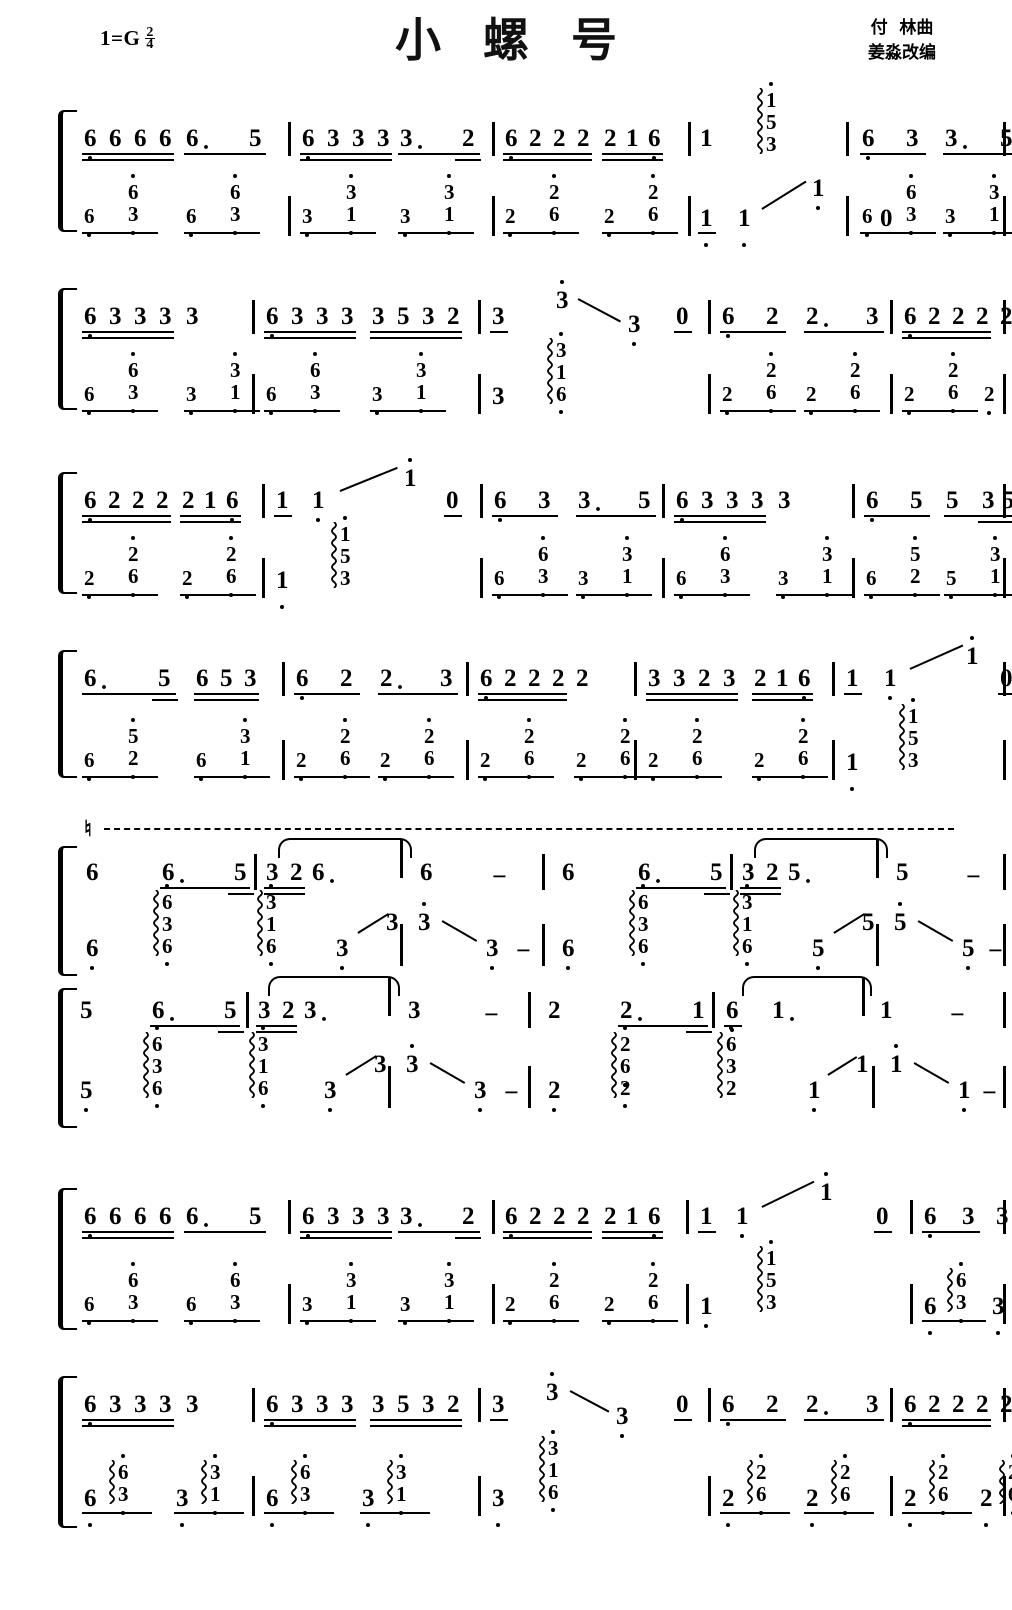  I want to click on chord-stack: 636, so click(157, 1067).